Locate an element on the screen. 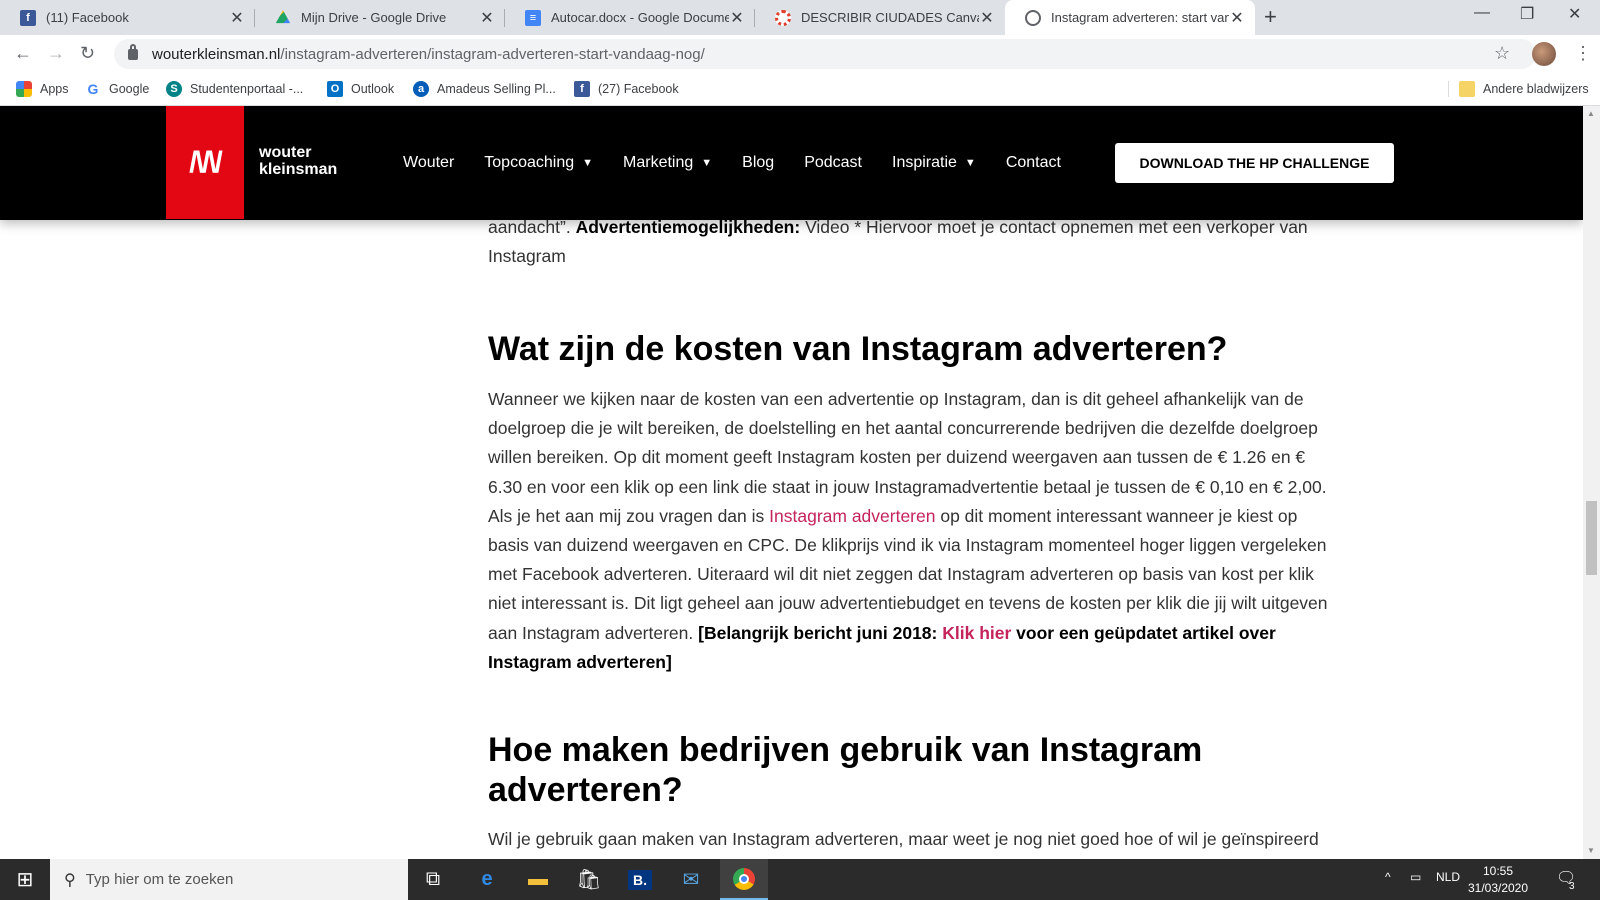 The width and height of the screenshot is (1600, 900). bookmark-star-icon: ☆ is located at coordinates (1502, 53).